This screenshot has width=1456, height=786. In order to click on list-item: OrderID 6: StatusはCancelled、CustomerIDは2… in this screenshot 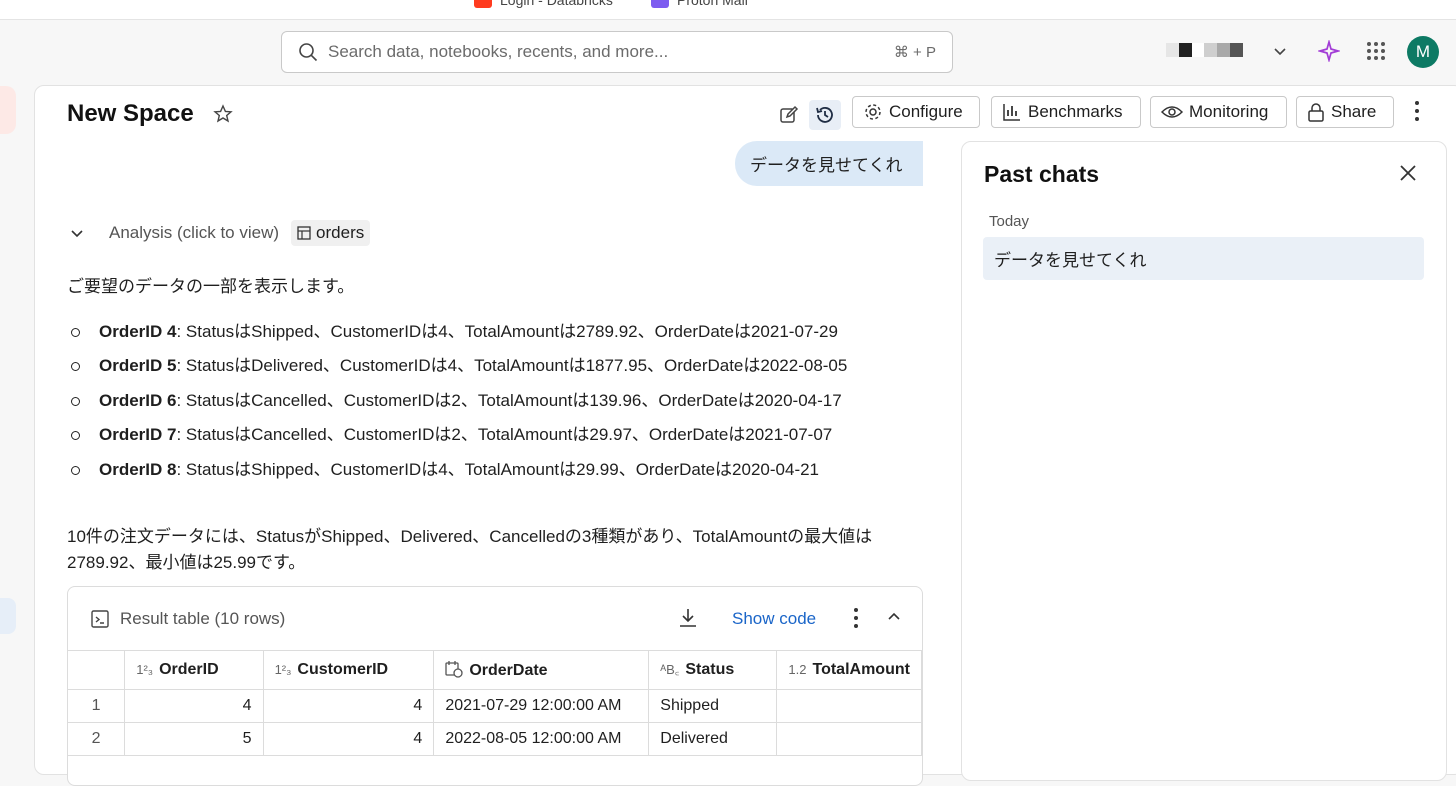, I will do `click(457, 405)`.